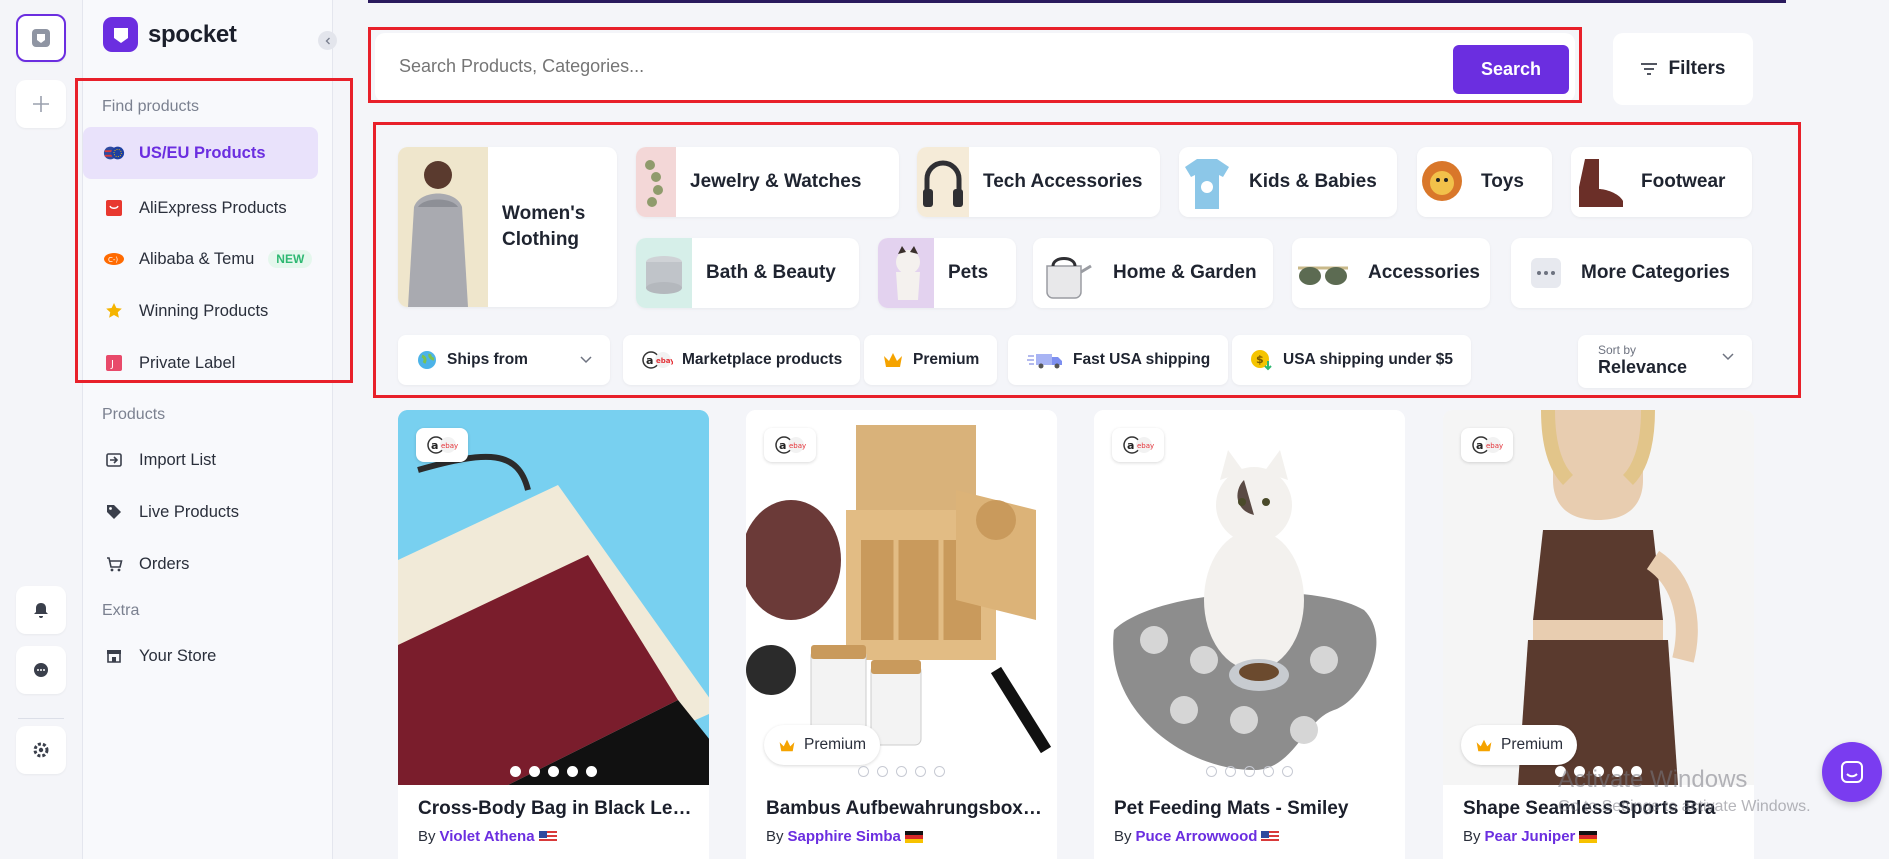 The image size is (1889, 859). I want to click on store-switcher-button, so click(41, 38).